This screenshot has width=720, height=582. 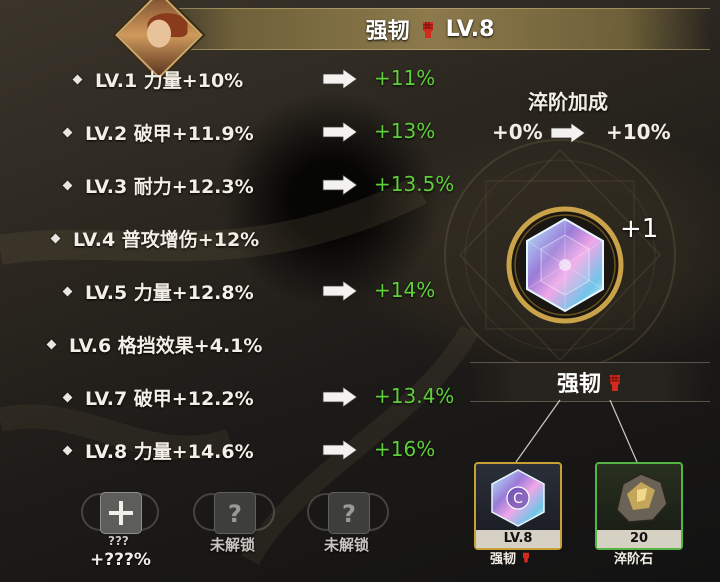 What do you see at coordinates (638, 132) in the screenshot?
I see `temper-bonus-to: +10%` at bounding box center [638, 132].